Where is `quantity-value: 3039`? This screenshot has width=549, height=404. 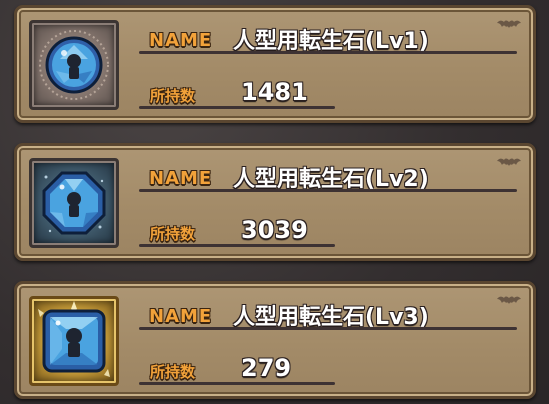 quantity-value: 3039 is located at coordinates (274, 230).